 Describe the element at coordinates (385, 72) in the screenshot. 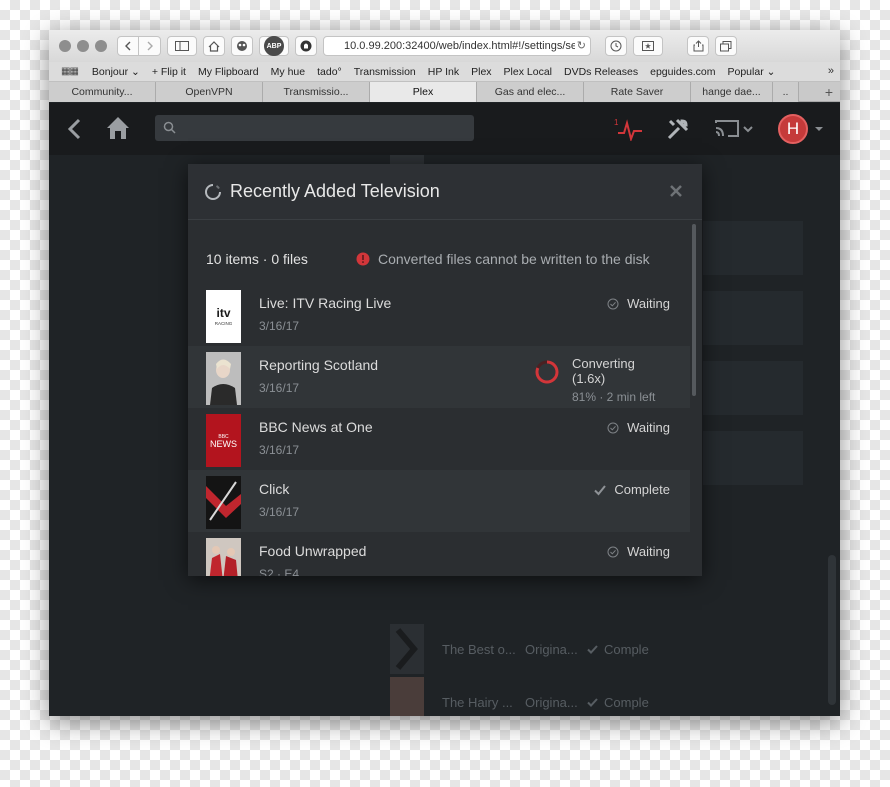

I see `bookmark-item: Transmission` at that location.